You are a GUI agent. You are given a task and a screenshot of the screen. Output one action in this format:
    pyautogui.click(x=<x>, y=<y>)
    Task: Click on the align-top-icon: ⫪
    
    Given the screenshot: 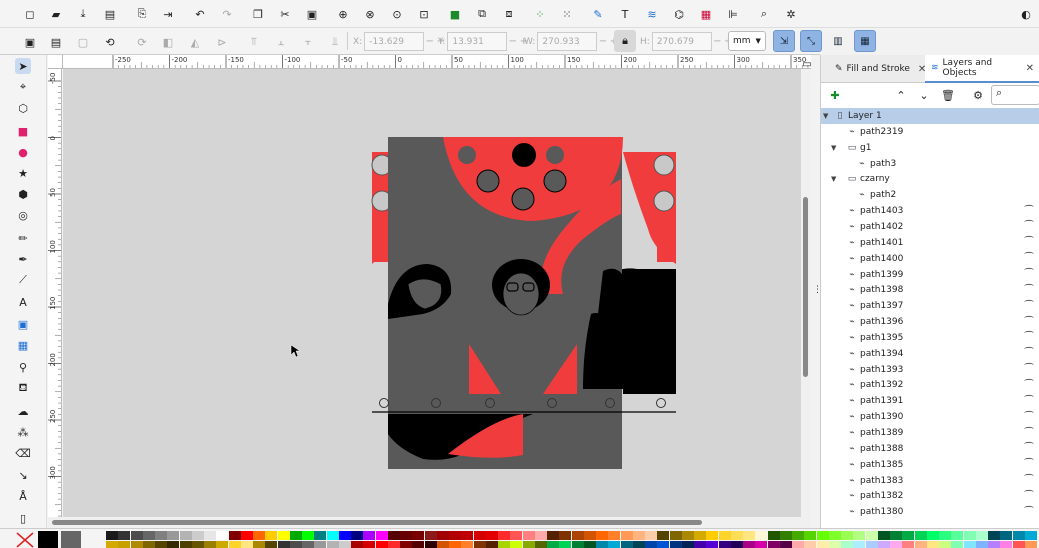 What is the action you would take?
    pyautogui.click(x=254, y=42)
    